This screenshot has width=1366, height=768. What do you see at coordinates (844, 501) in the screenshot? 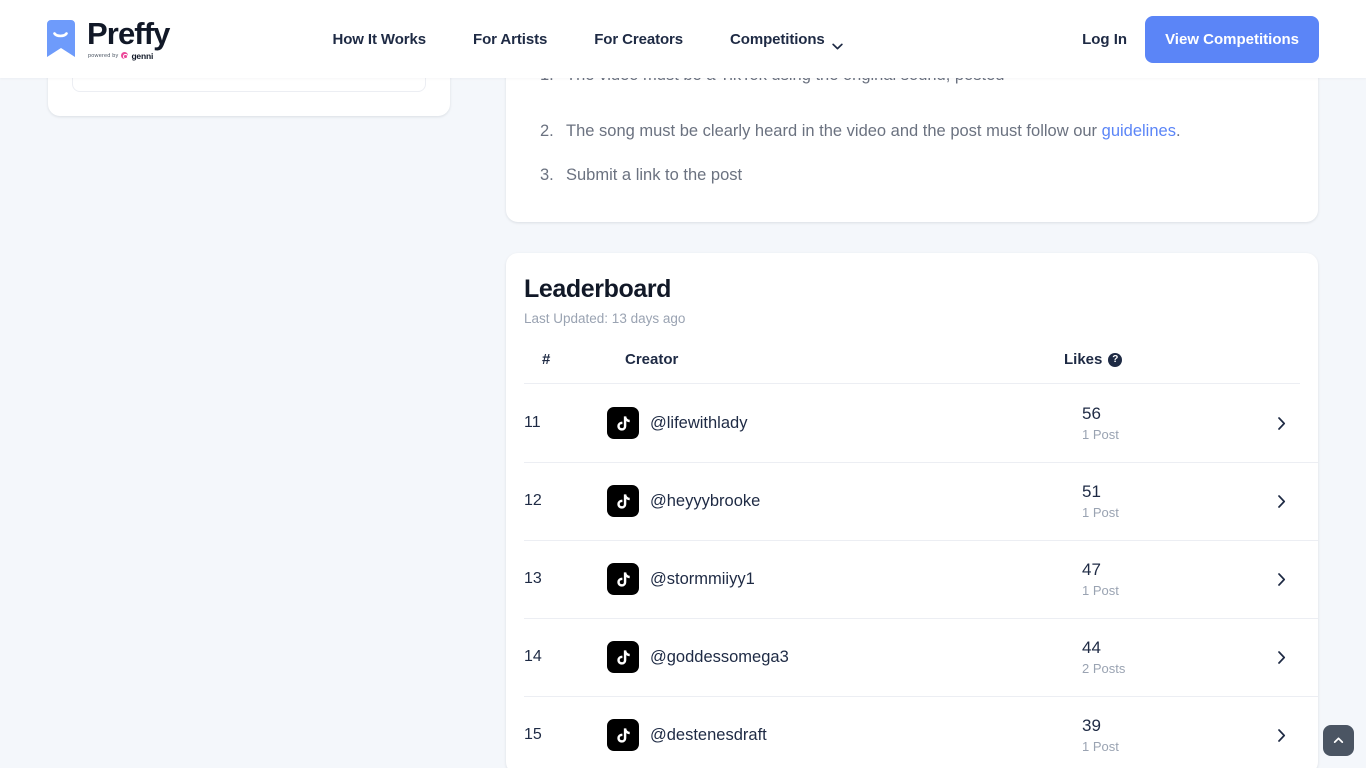
I see `row-creator: @heyyybrooke` at bounding box center [844, 501].